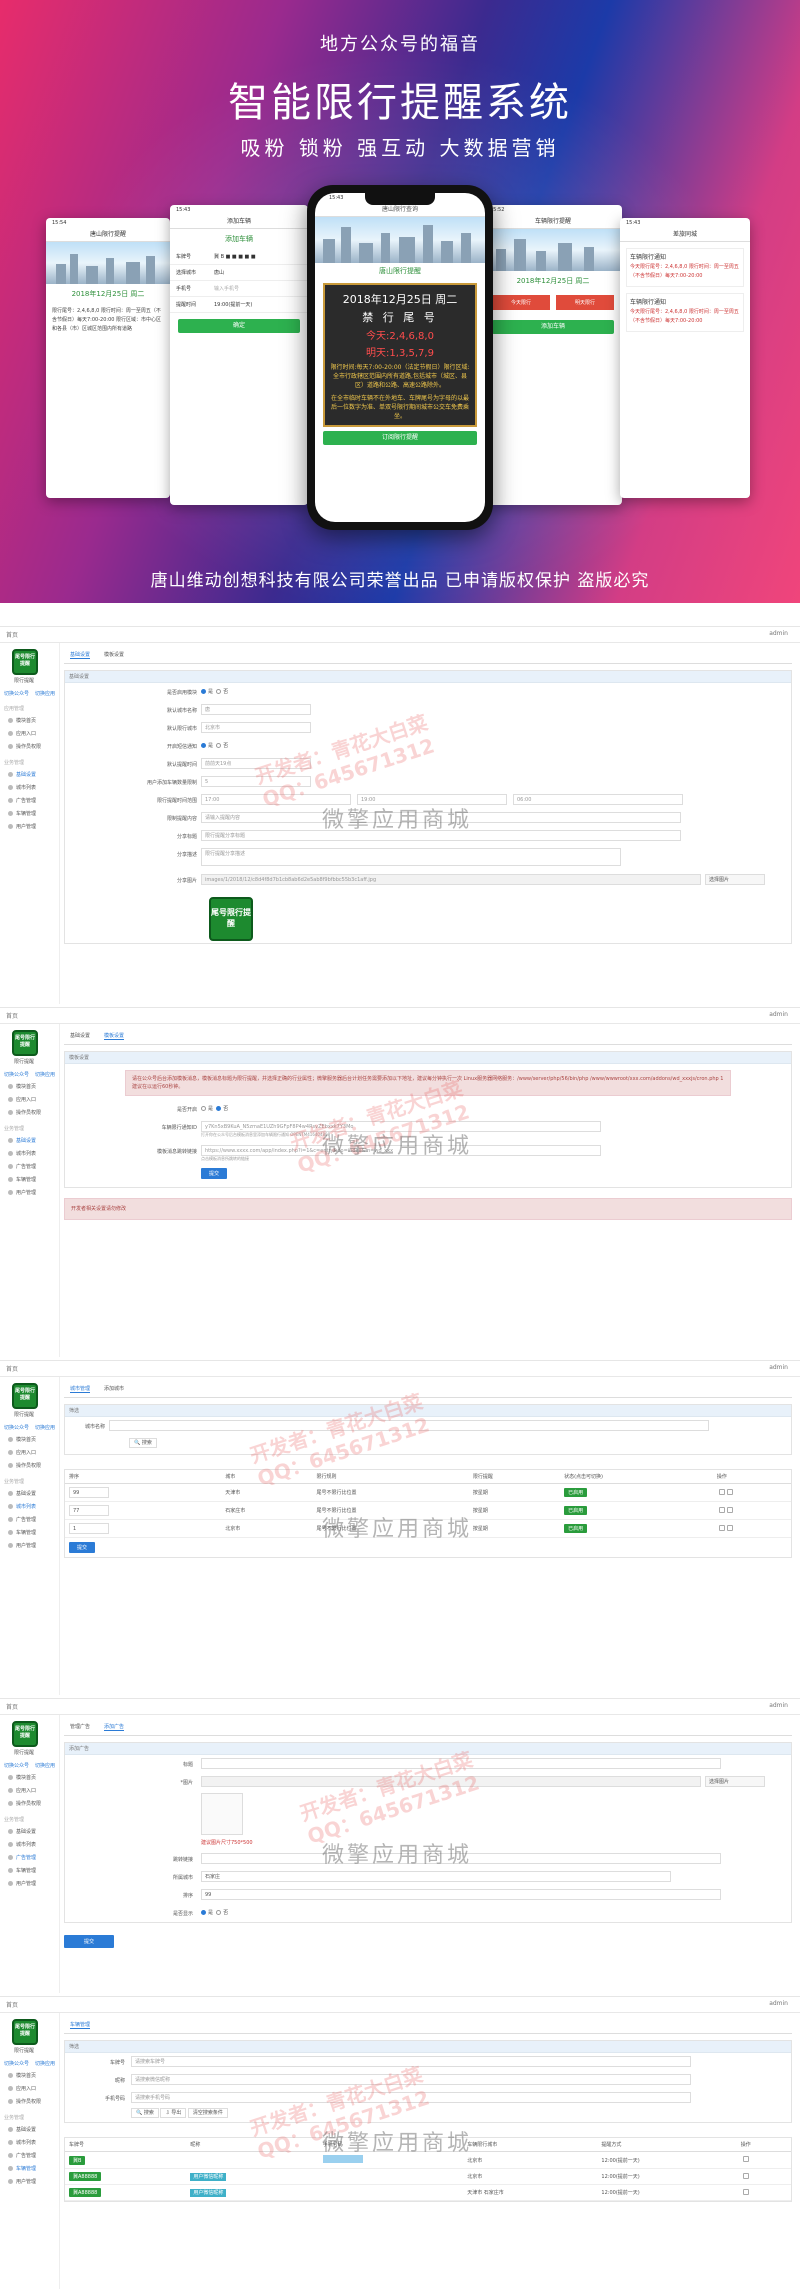 The image size is (800, 2289). Describe the element at coordinates (214, 1108) in the screenshot. I see `enable-template-radio: 是 否` at that location.